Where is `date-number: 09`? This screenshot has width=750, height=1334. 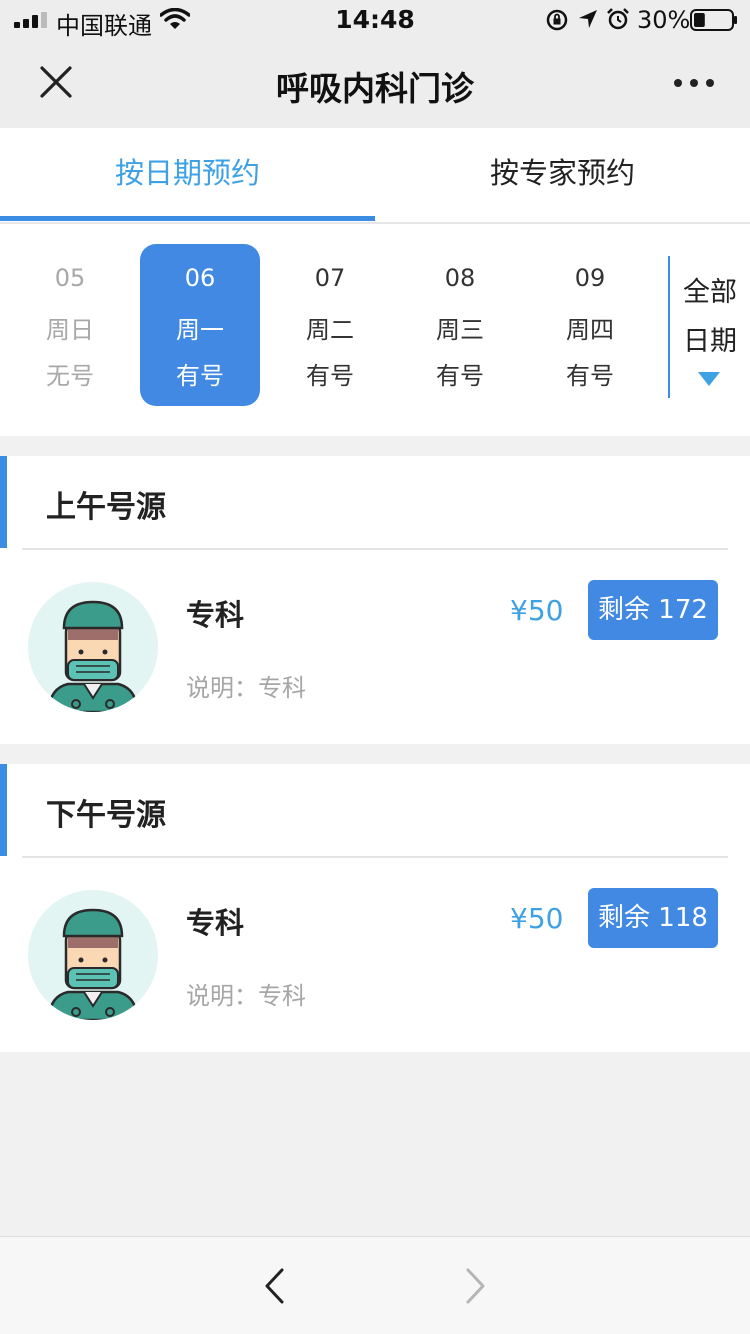 date-number: 09 is located at coordinates (590, 278).